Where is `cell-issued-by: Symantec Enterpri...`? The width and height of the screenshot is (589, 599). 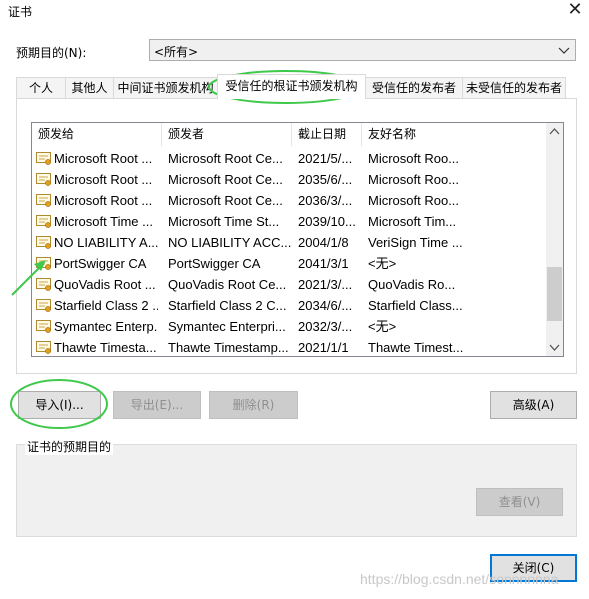 cell-issued-by: Symantec Enterpri... is located at coordinates (227, 326).